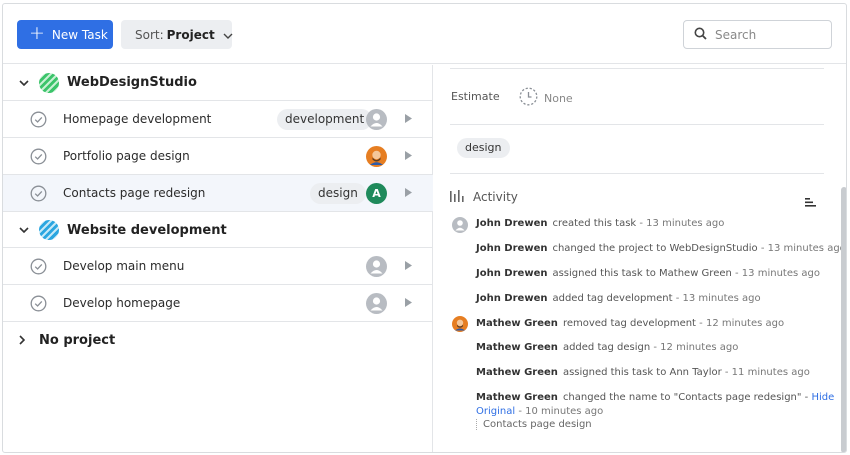  What do you see at coordinates (149, 34) in the screenshot?
I see `sort-prefix: Sort:` at bounding box center [149, 34].